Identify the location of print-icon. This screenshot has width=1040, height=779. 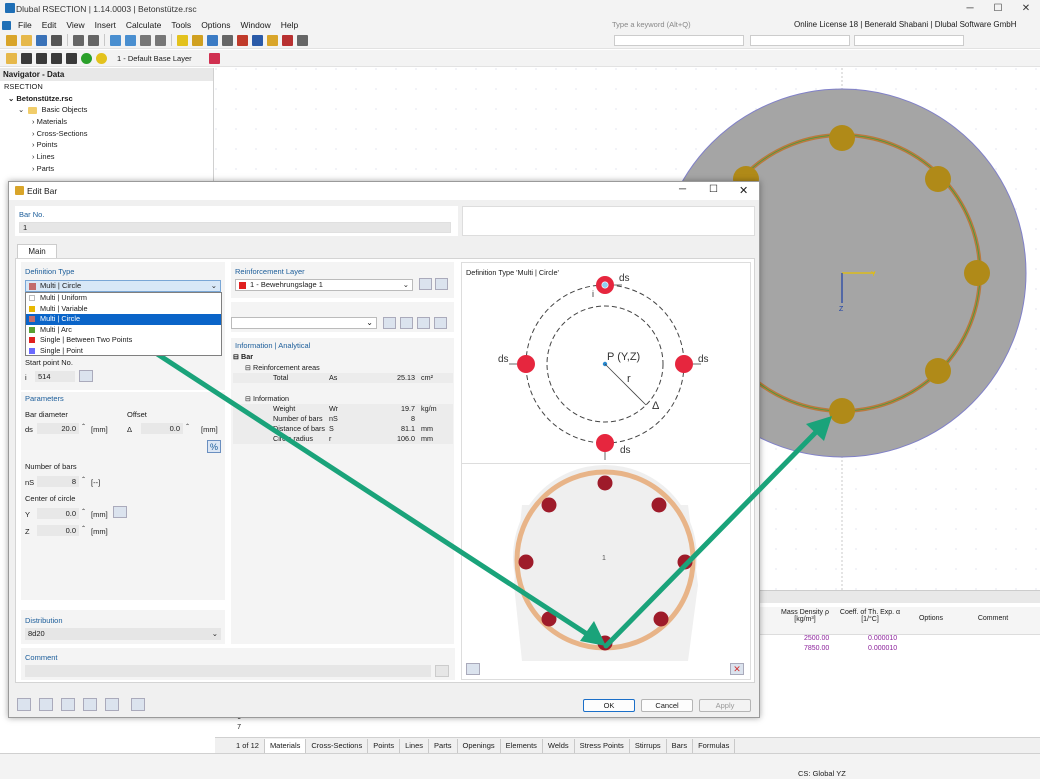
(56, 40).